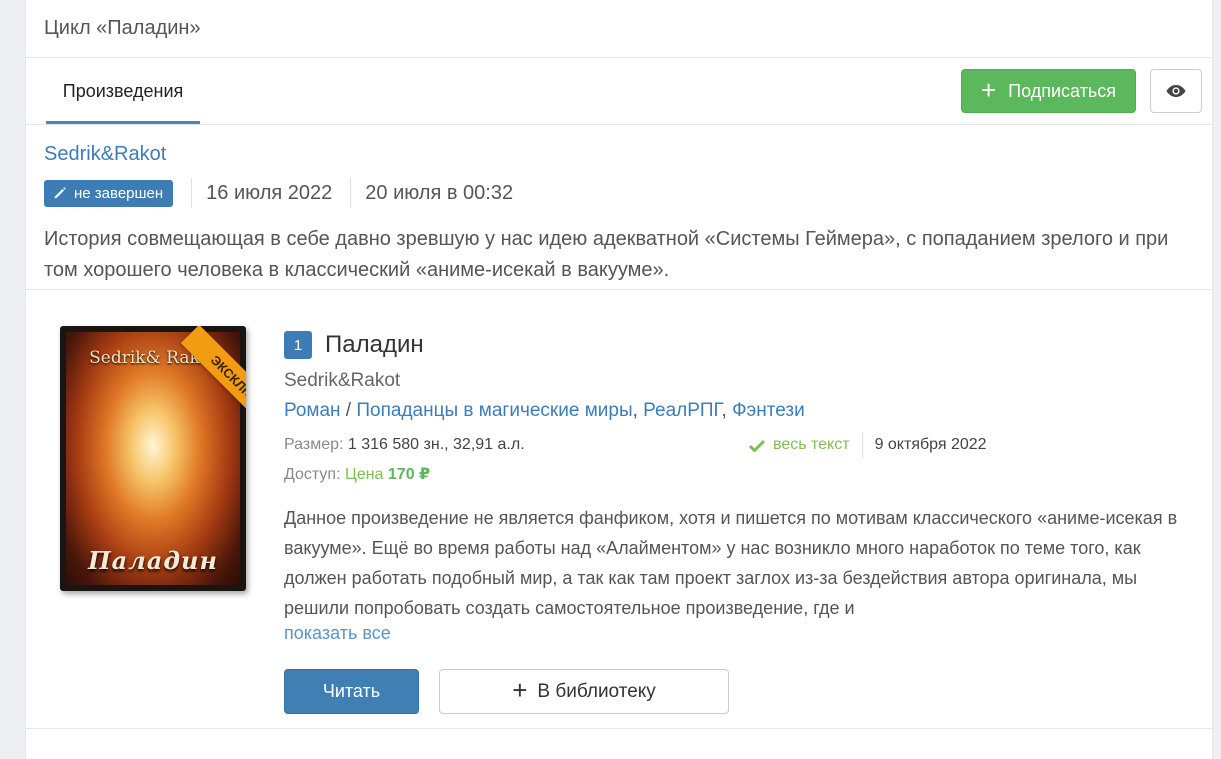 Image resolution: width=1221 pixels, height=759 pixels. Describe the element at coordinates (811, 444) in the screenshot. I see `fulltext-label: весь текст` at that location.